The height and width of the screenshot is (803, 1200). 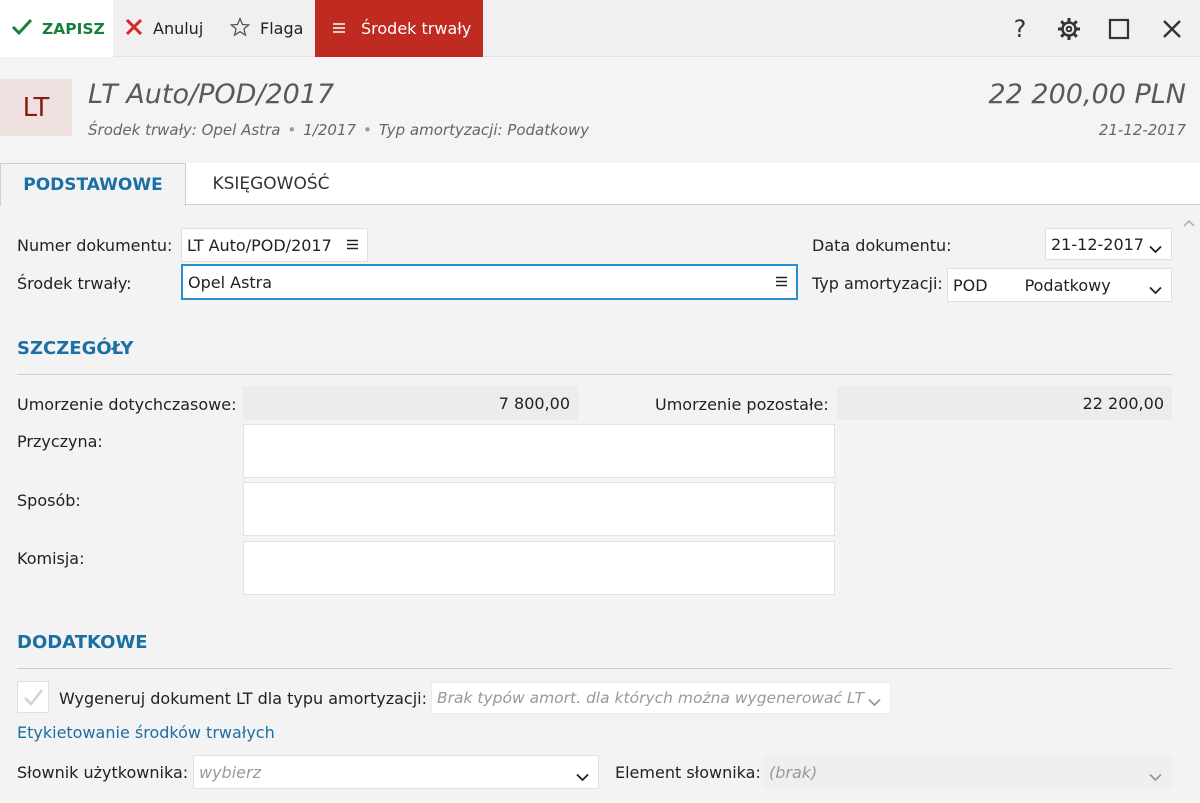 What do you see at coordinates (1189, 221) in the screenshot?
I see `scroll-up-icon` at bounding box center [1189, 221].